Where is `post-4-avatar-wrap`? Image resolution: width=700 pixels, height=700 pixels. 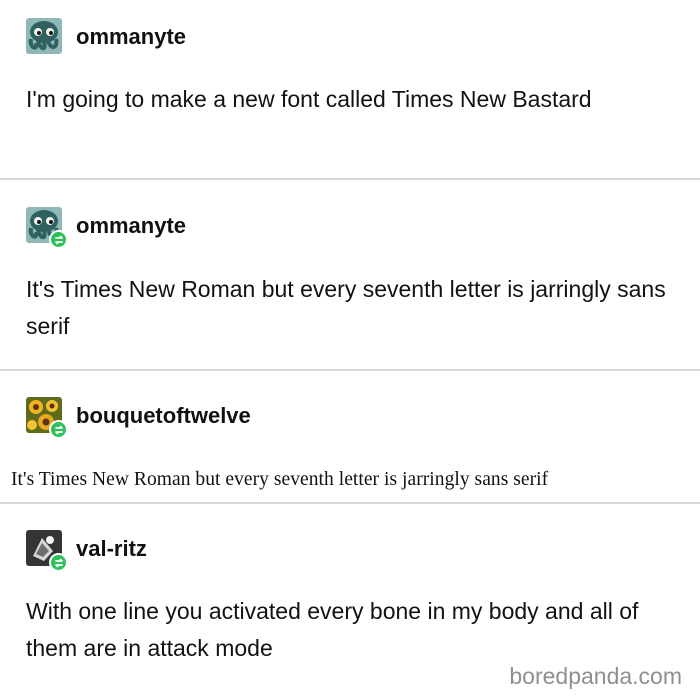
post-4-avatar-wrap is located at coordinates (47, 551).